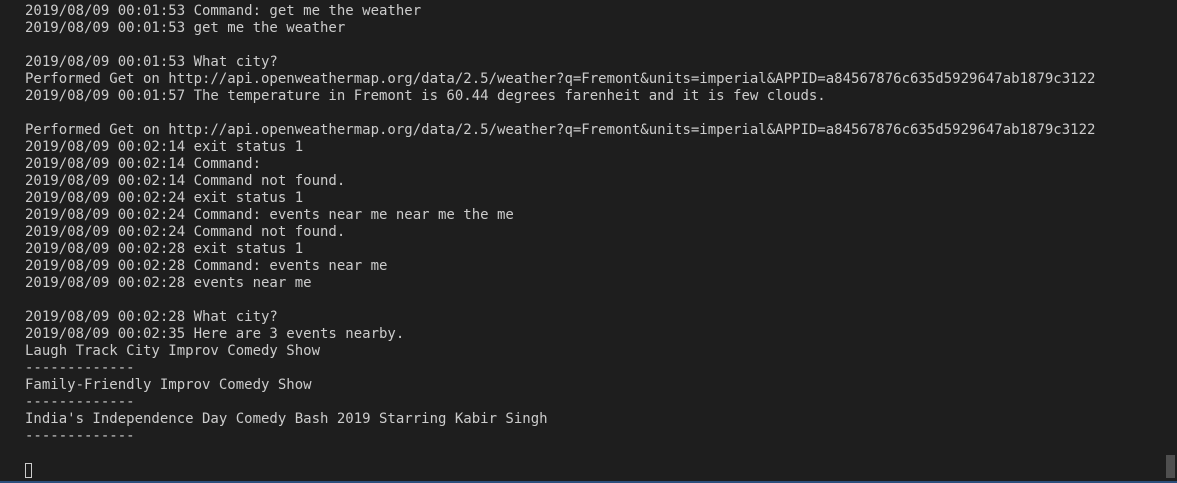 The width and height of the screenshot is (1177, 483). What do you see at coordinates (151, 62) in the screenshot?
I see `terminal-line: 2019/08/09 00:01:53 What city?` at bounding box center [151, 62].